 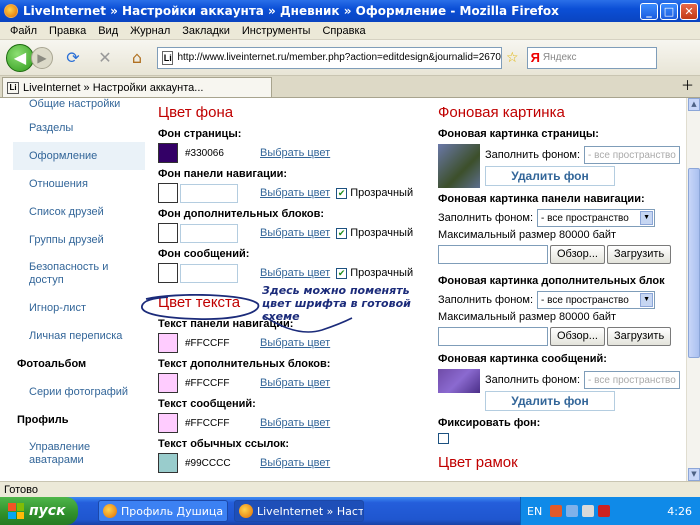 I want to click on extra-text-swatch, so click(x=168, y=383).